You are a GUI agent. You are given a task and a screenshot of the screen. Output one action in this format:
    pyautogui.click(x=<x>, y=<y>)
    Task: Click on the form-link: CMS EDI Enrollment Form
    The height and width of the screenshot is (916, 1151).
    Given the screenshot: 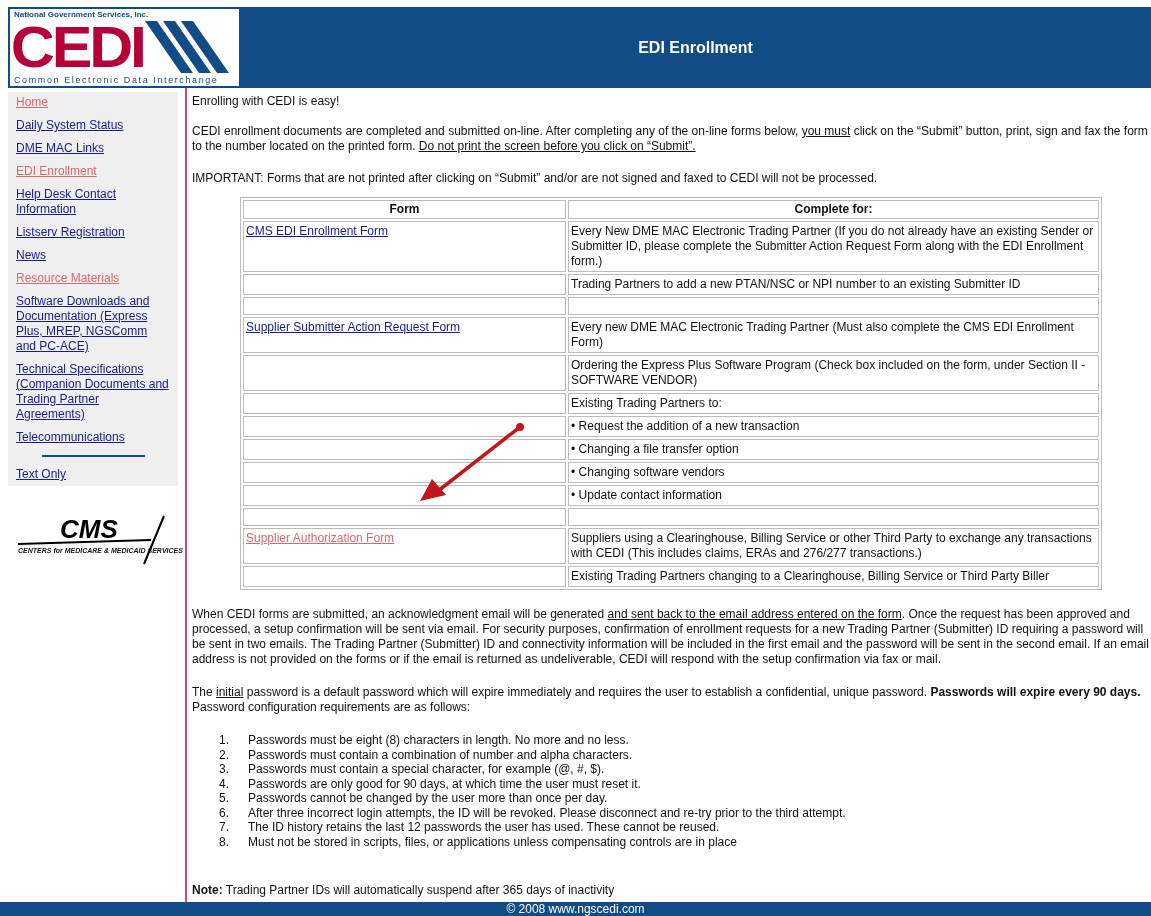 What is the action you would take?
    pyautogui.click(x=317, y=231)
    